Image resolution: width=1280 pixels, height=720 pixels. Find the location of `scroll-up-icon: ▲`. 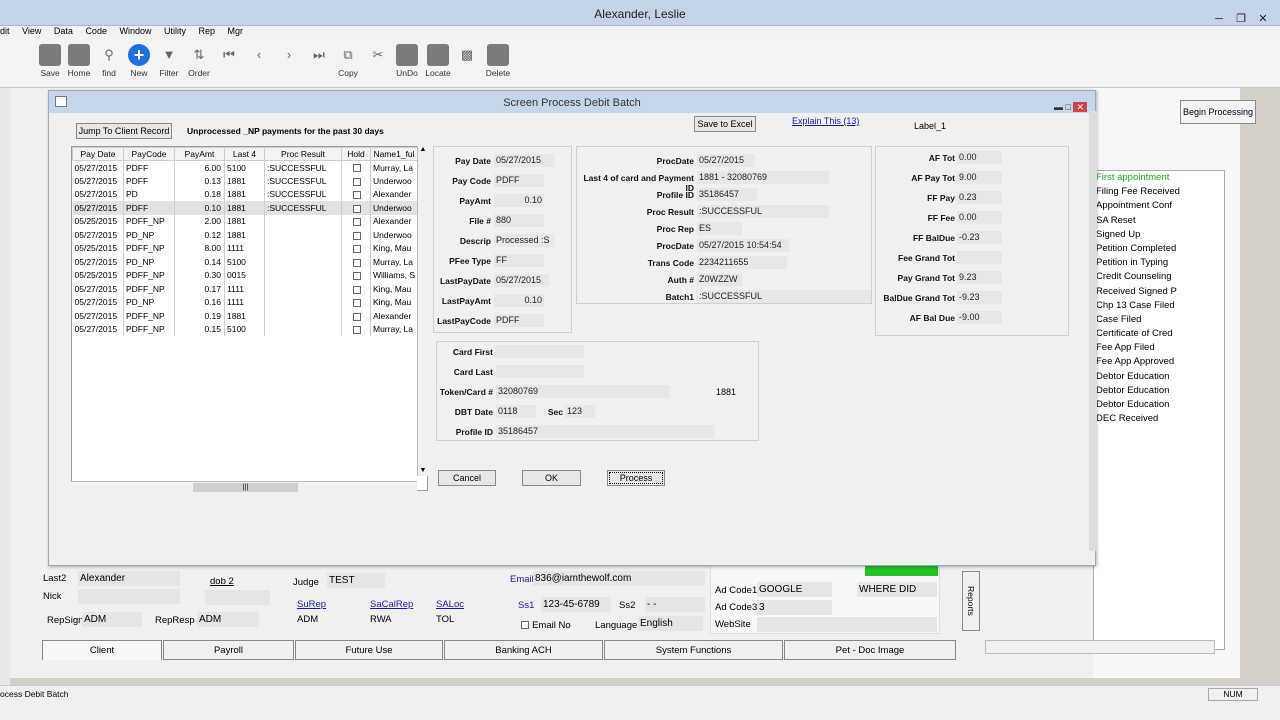

scroll-up-icon: ▲ is located at coordinates (423, 149).